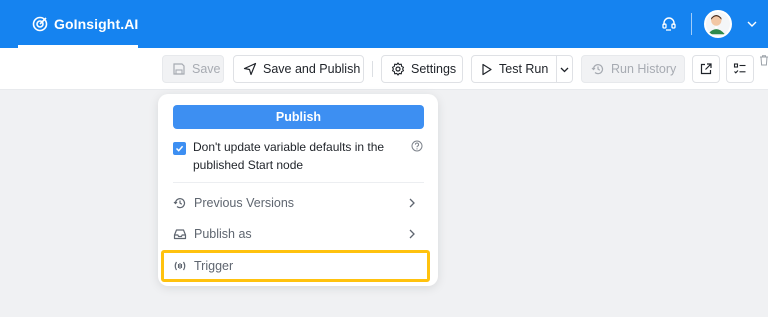  Describe the element at coordinates (669, 24) in the screenshot. I see `support-headset-icon` at that location.